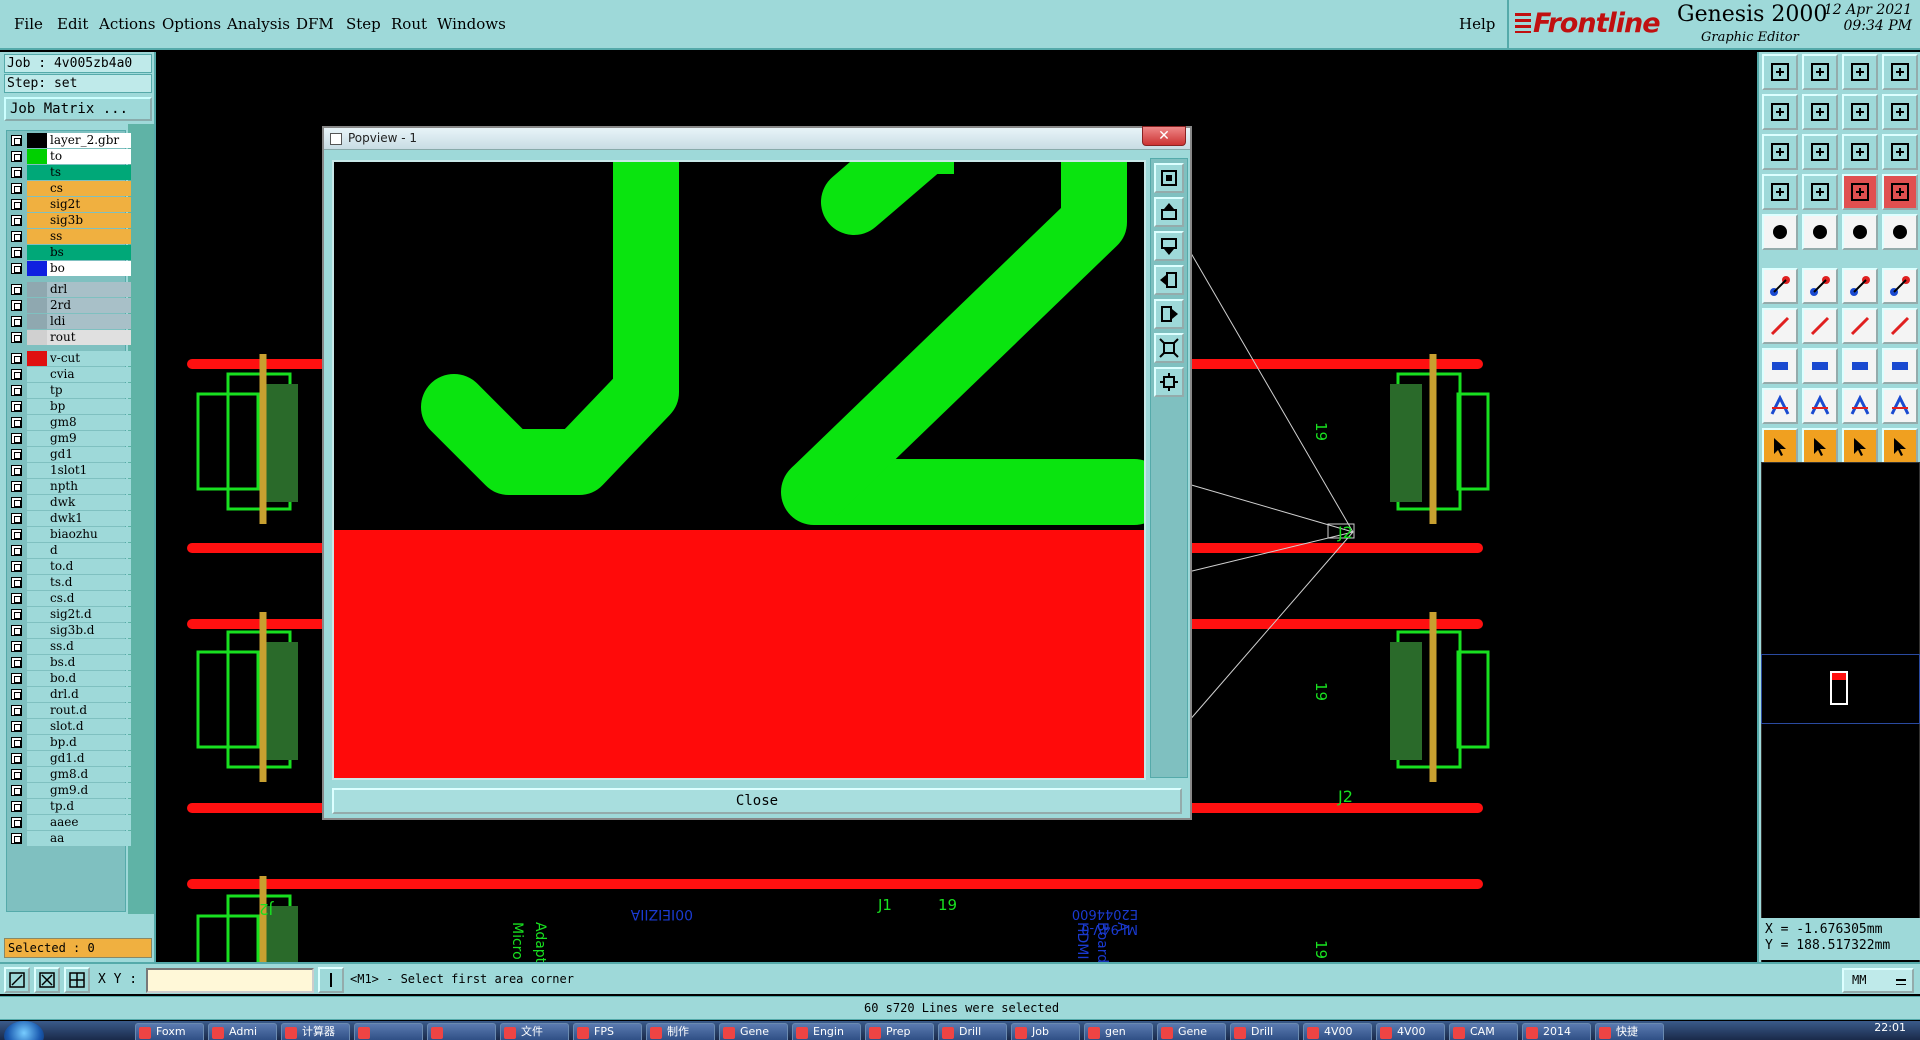  What do you see at coordinates (607, 1031) in the screenshot?
I see `taskbar-app: FPS` at bounding box center [607, 1031].